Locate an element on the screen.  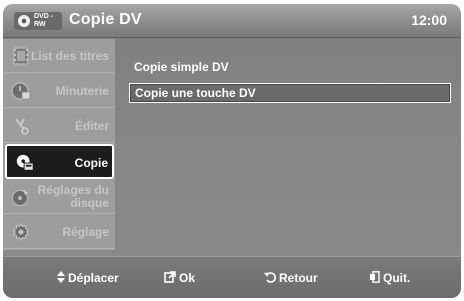
disc-icon is located at coordinates (24, 21).